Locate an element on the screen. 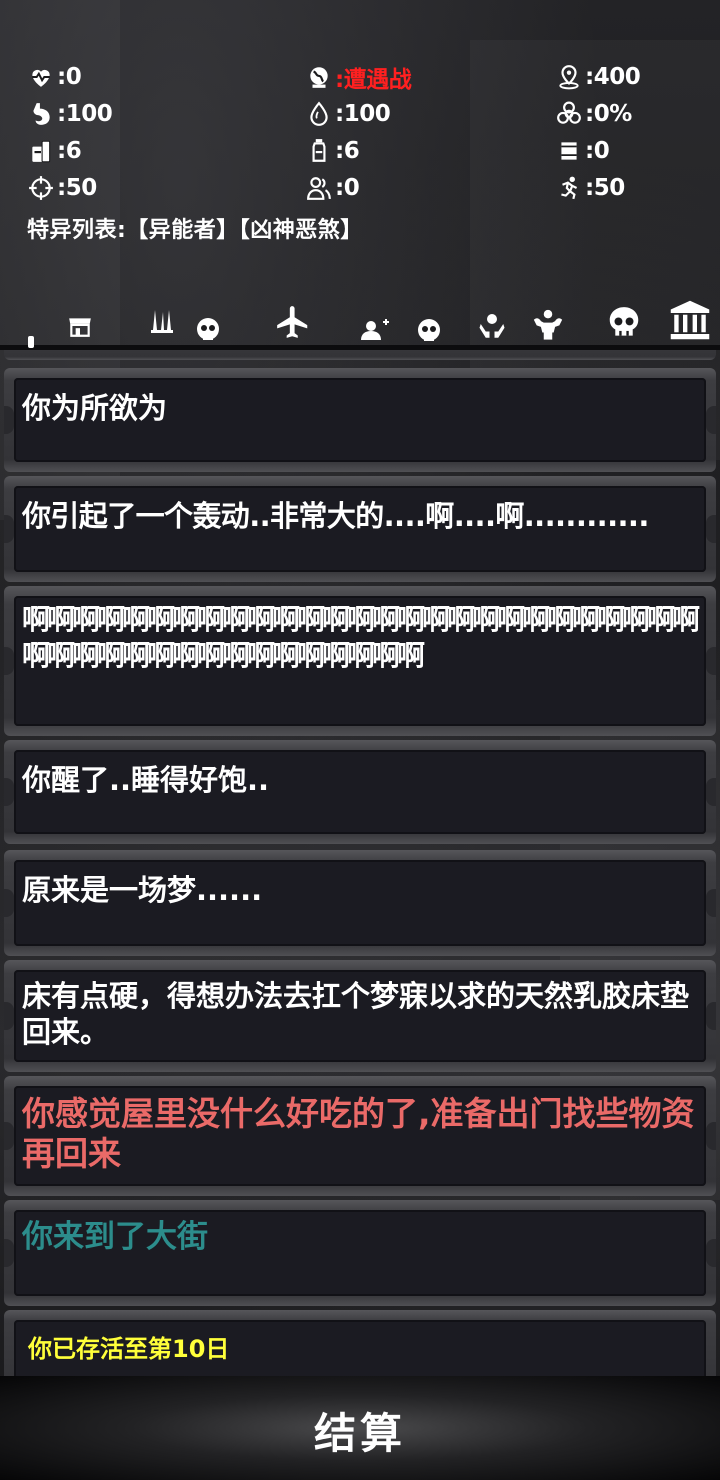 Image resolution: width=720 pixels, height=1480 pixels. water-bottle-icon is located at coordinates (319, 151).